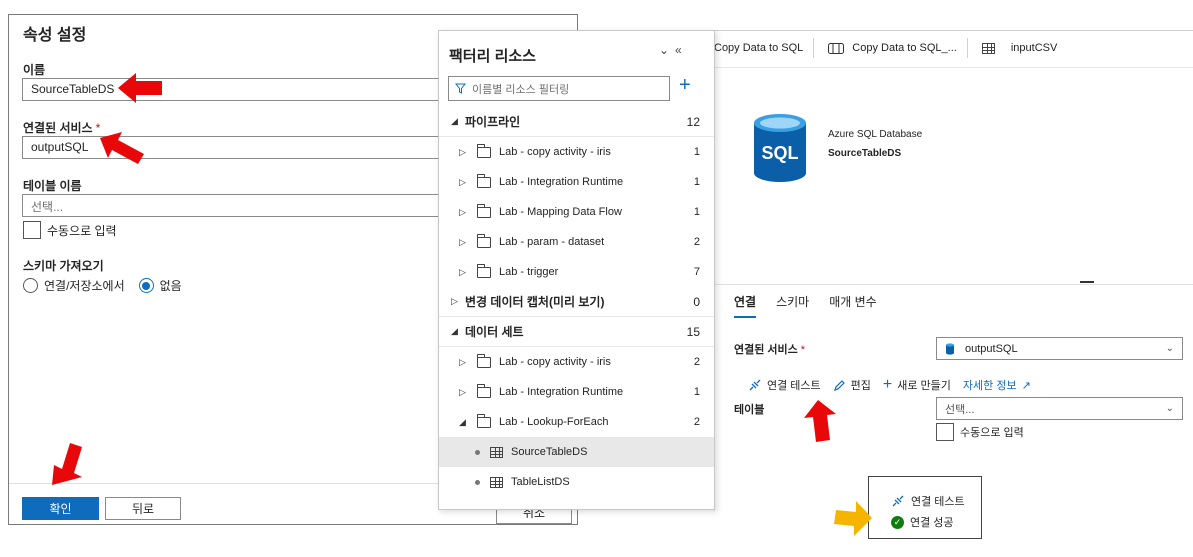  What do you see at coordinates (576, 422) in the screenshot?
I see `tree-item-folder: ◢ Lab - Lookup-ForEach 2` at bounding box center [576, 422].